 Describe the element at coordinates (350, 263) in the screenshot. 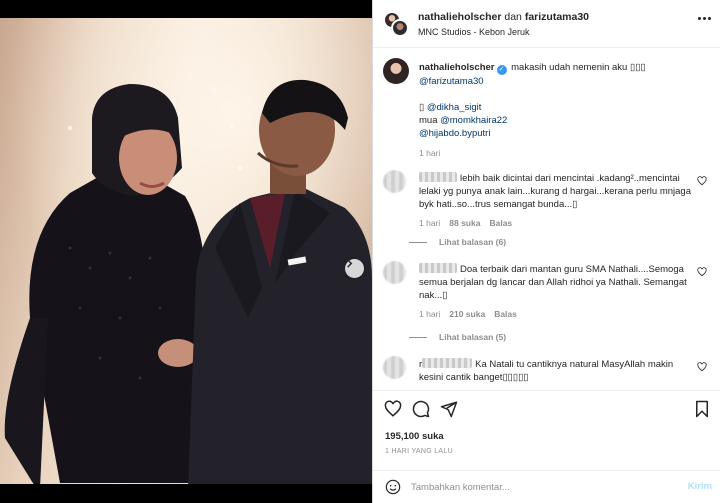

I see `chevron-right-icon` at that location.